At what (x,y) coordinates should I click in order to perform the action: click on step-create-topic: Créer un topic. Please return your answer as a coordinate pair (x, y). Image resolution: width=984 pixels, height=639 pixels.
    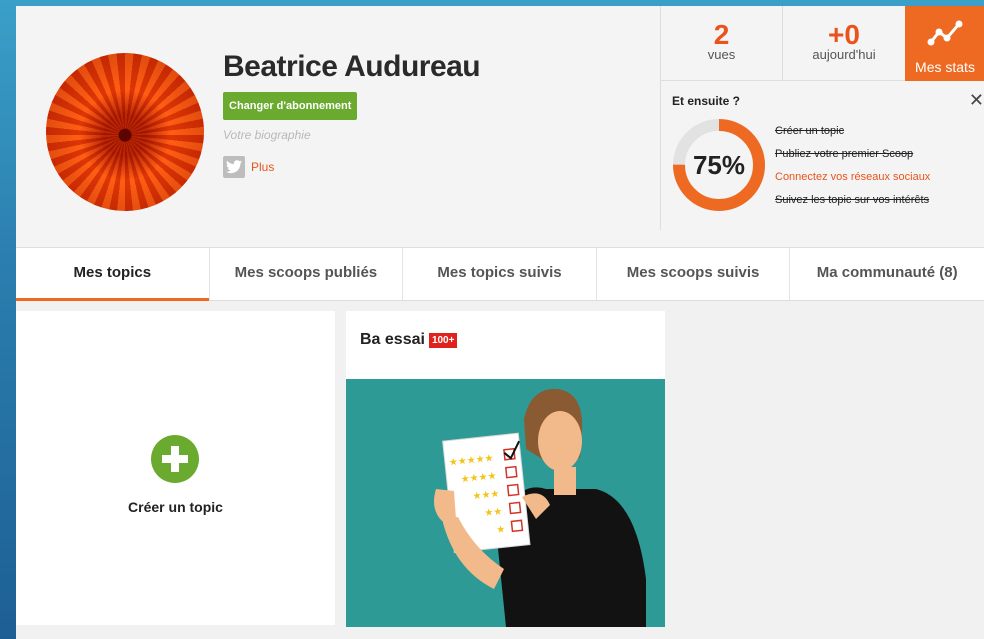
    Looking at the image, I should click on (852, 131).